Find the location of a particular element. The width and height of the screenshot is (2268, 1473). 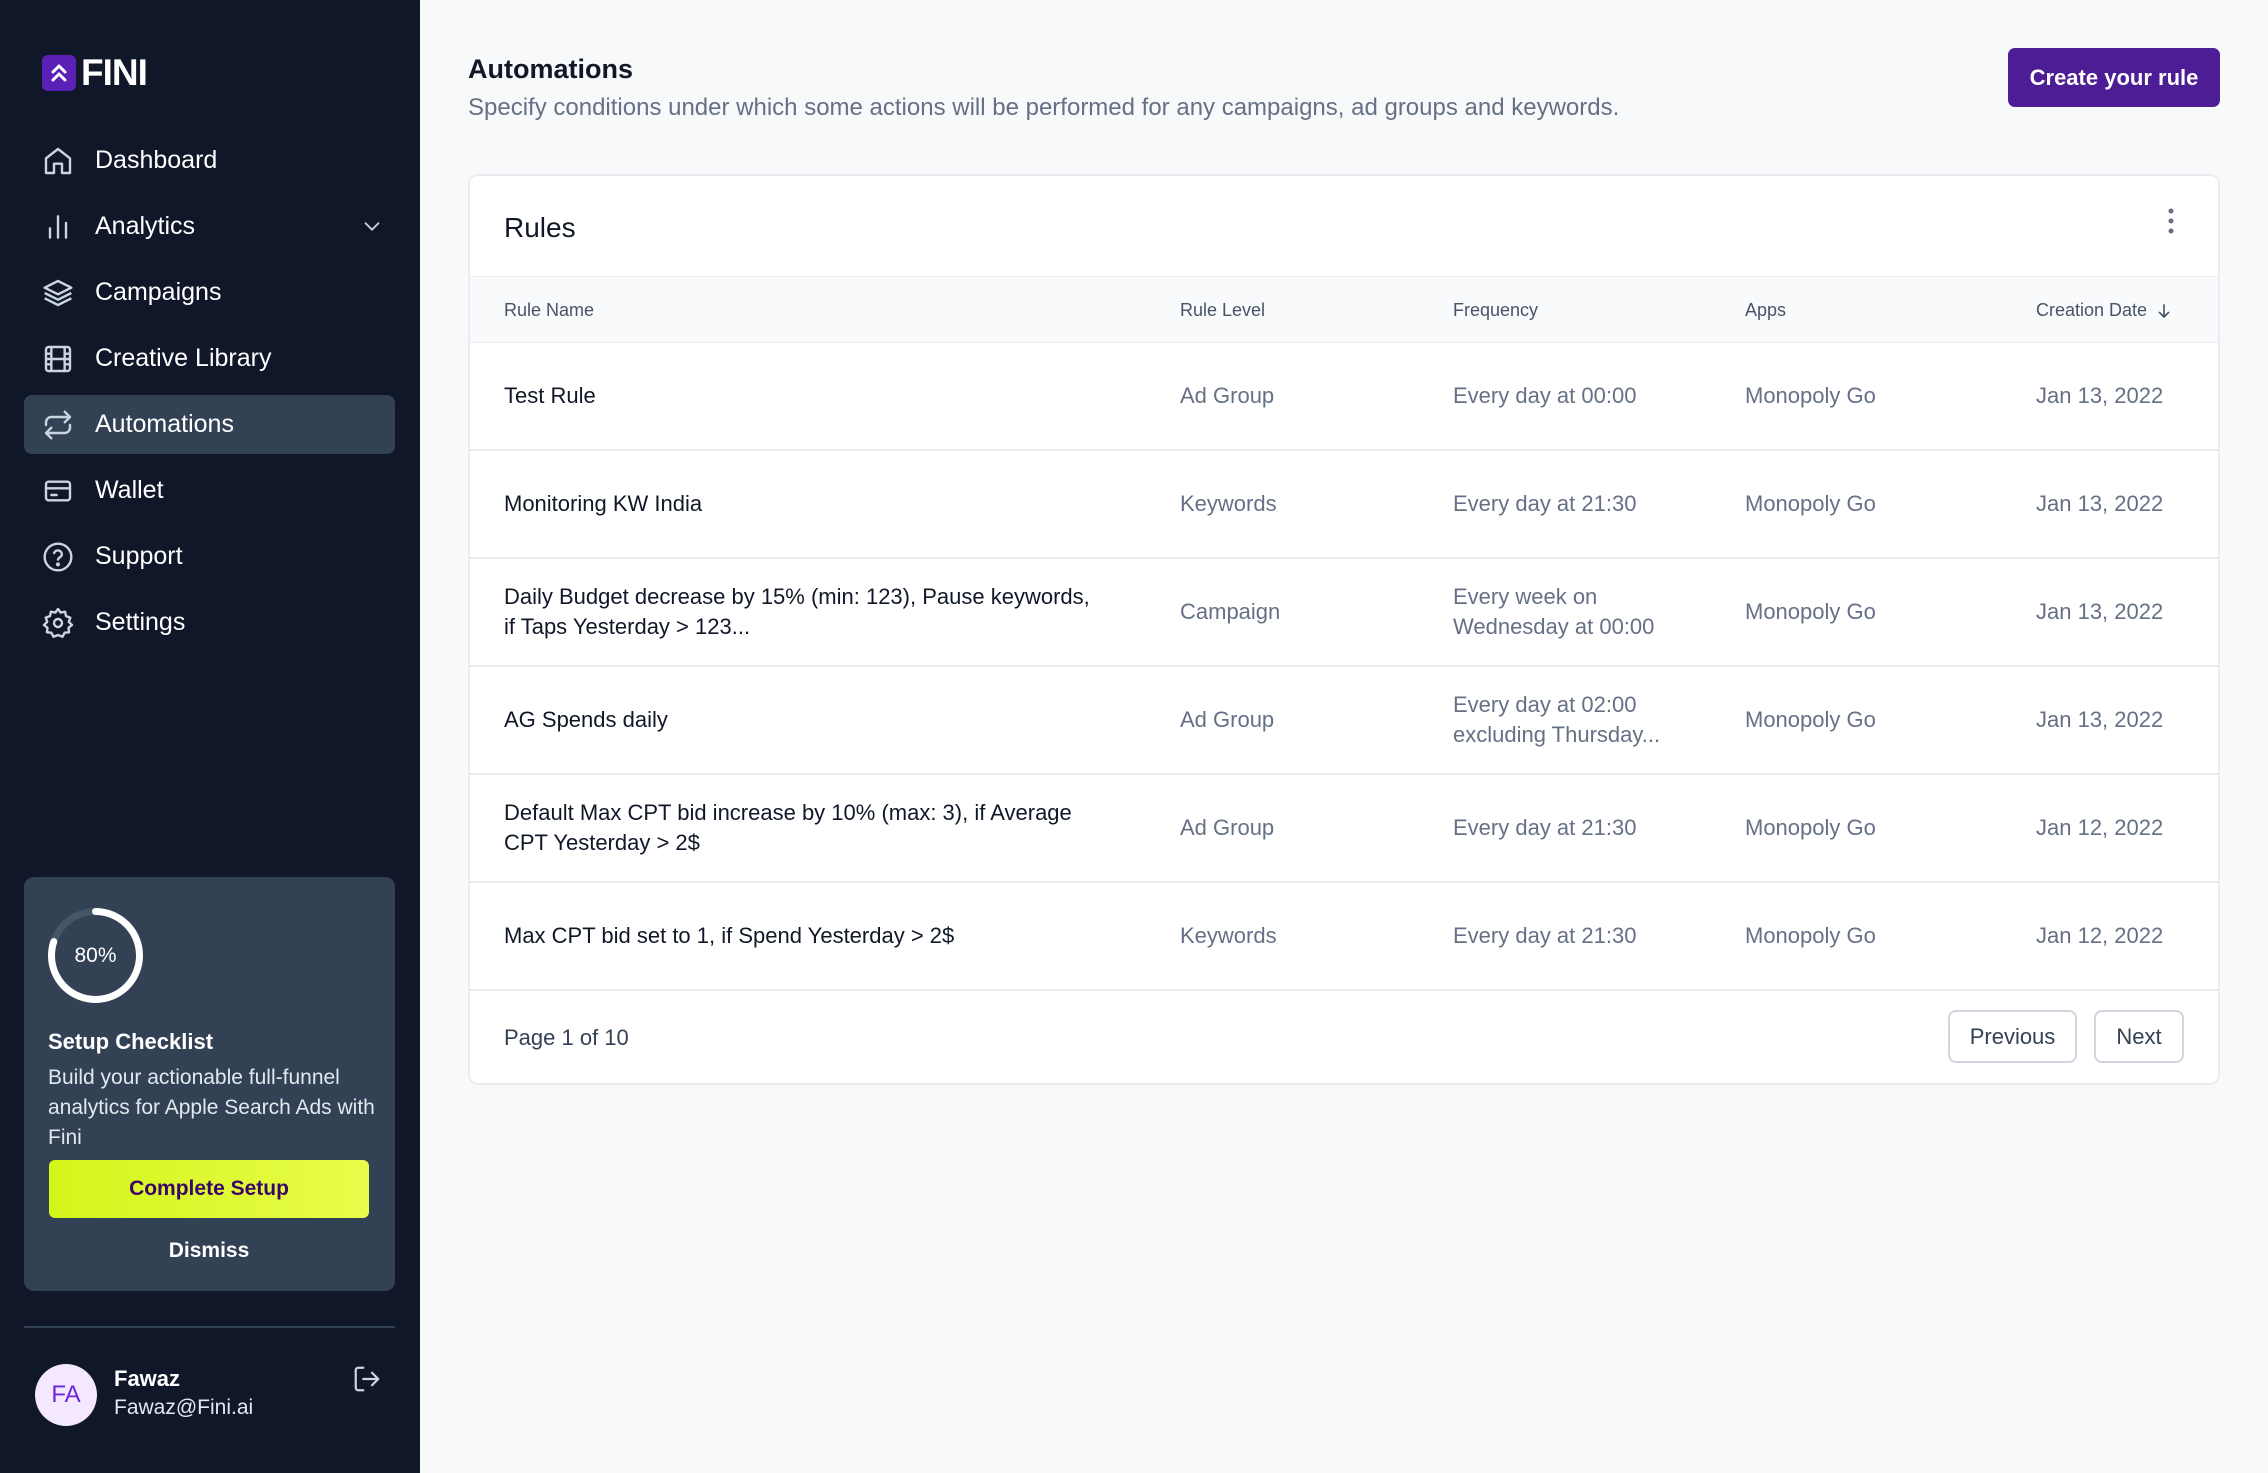

arrow-down-icon is located at coordinates (2164, 310).